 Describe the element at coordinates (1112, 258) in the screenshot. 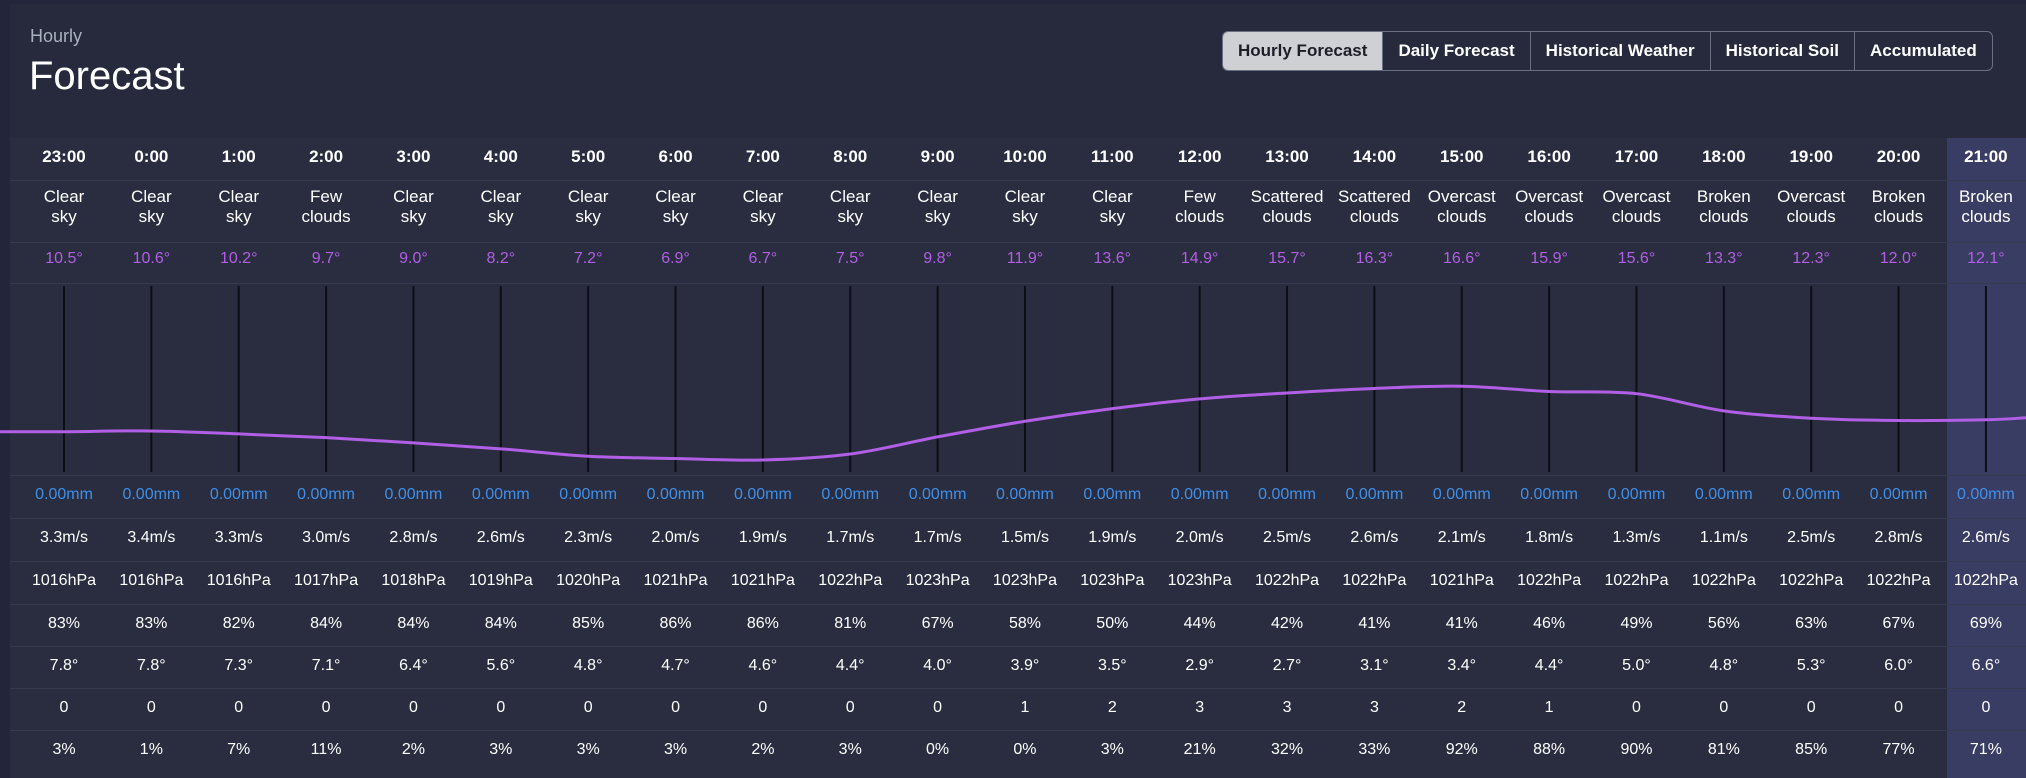

I see `temperature-cell: 13.6°` at that location.